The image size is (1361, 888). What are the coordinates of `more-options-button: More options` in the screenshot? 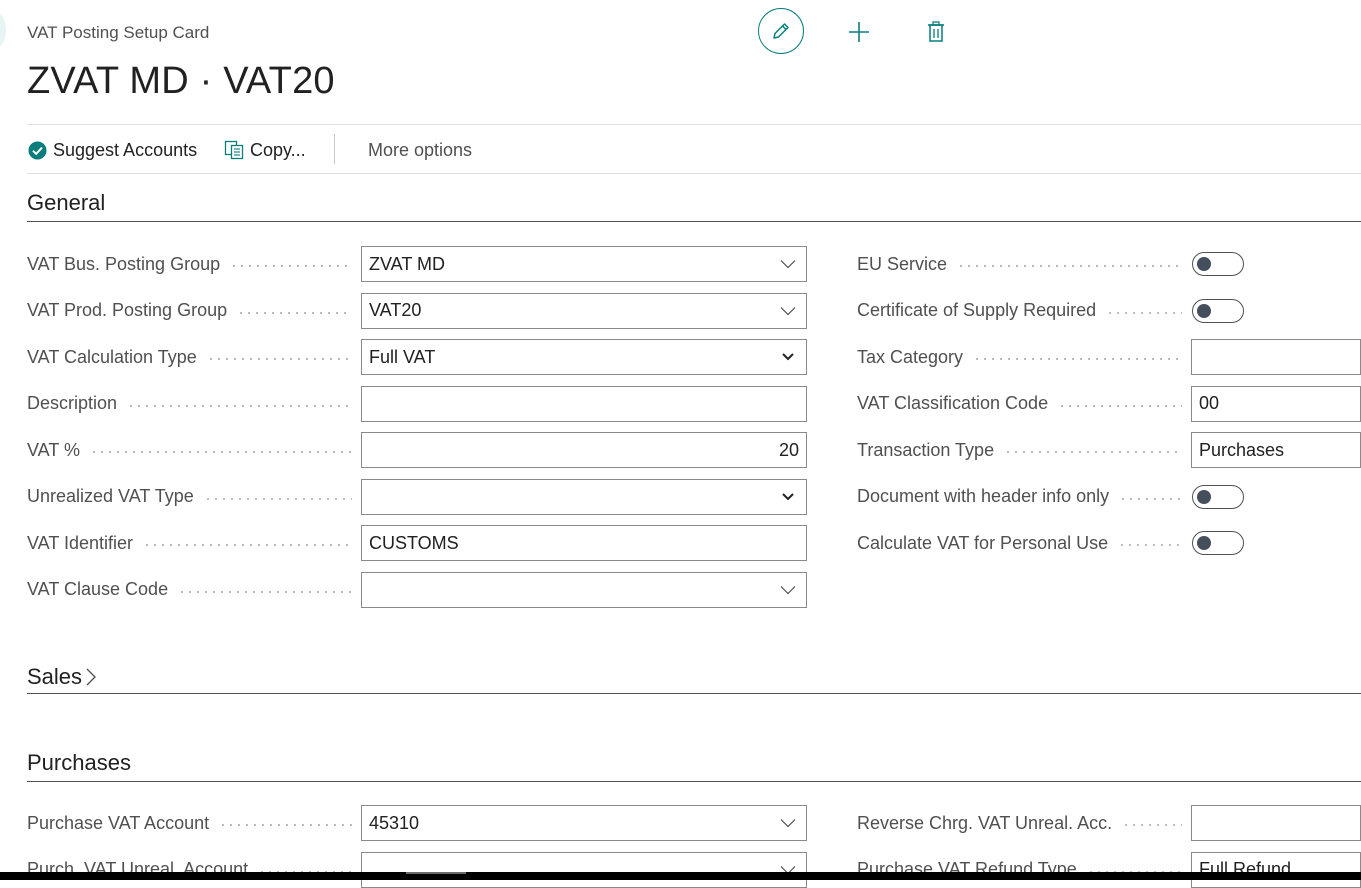 It's located at (420, 150).